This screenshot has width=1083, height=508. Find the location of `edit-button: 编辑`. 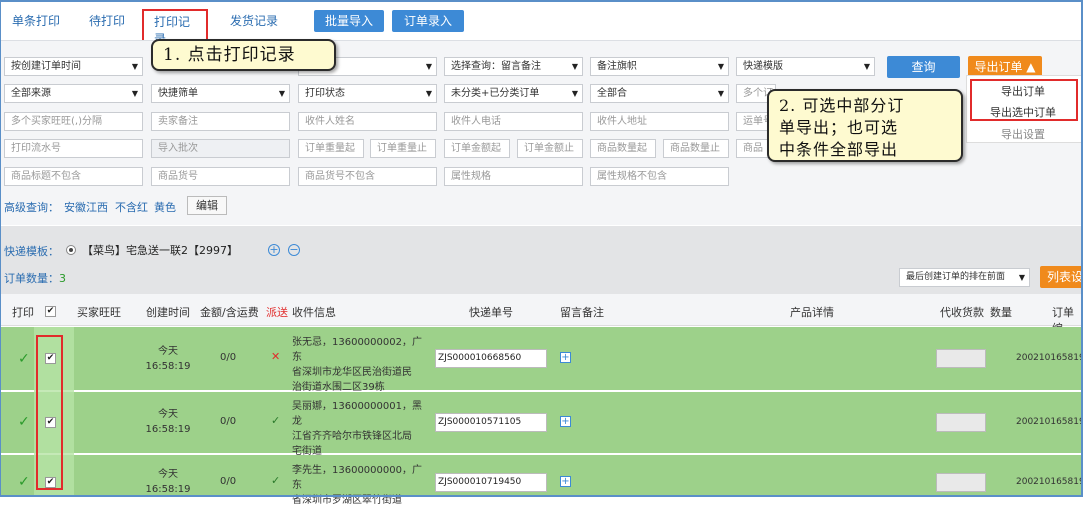

edit-button: 编辑 is located at coordinates (207, 205).